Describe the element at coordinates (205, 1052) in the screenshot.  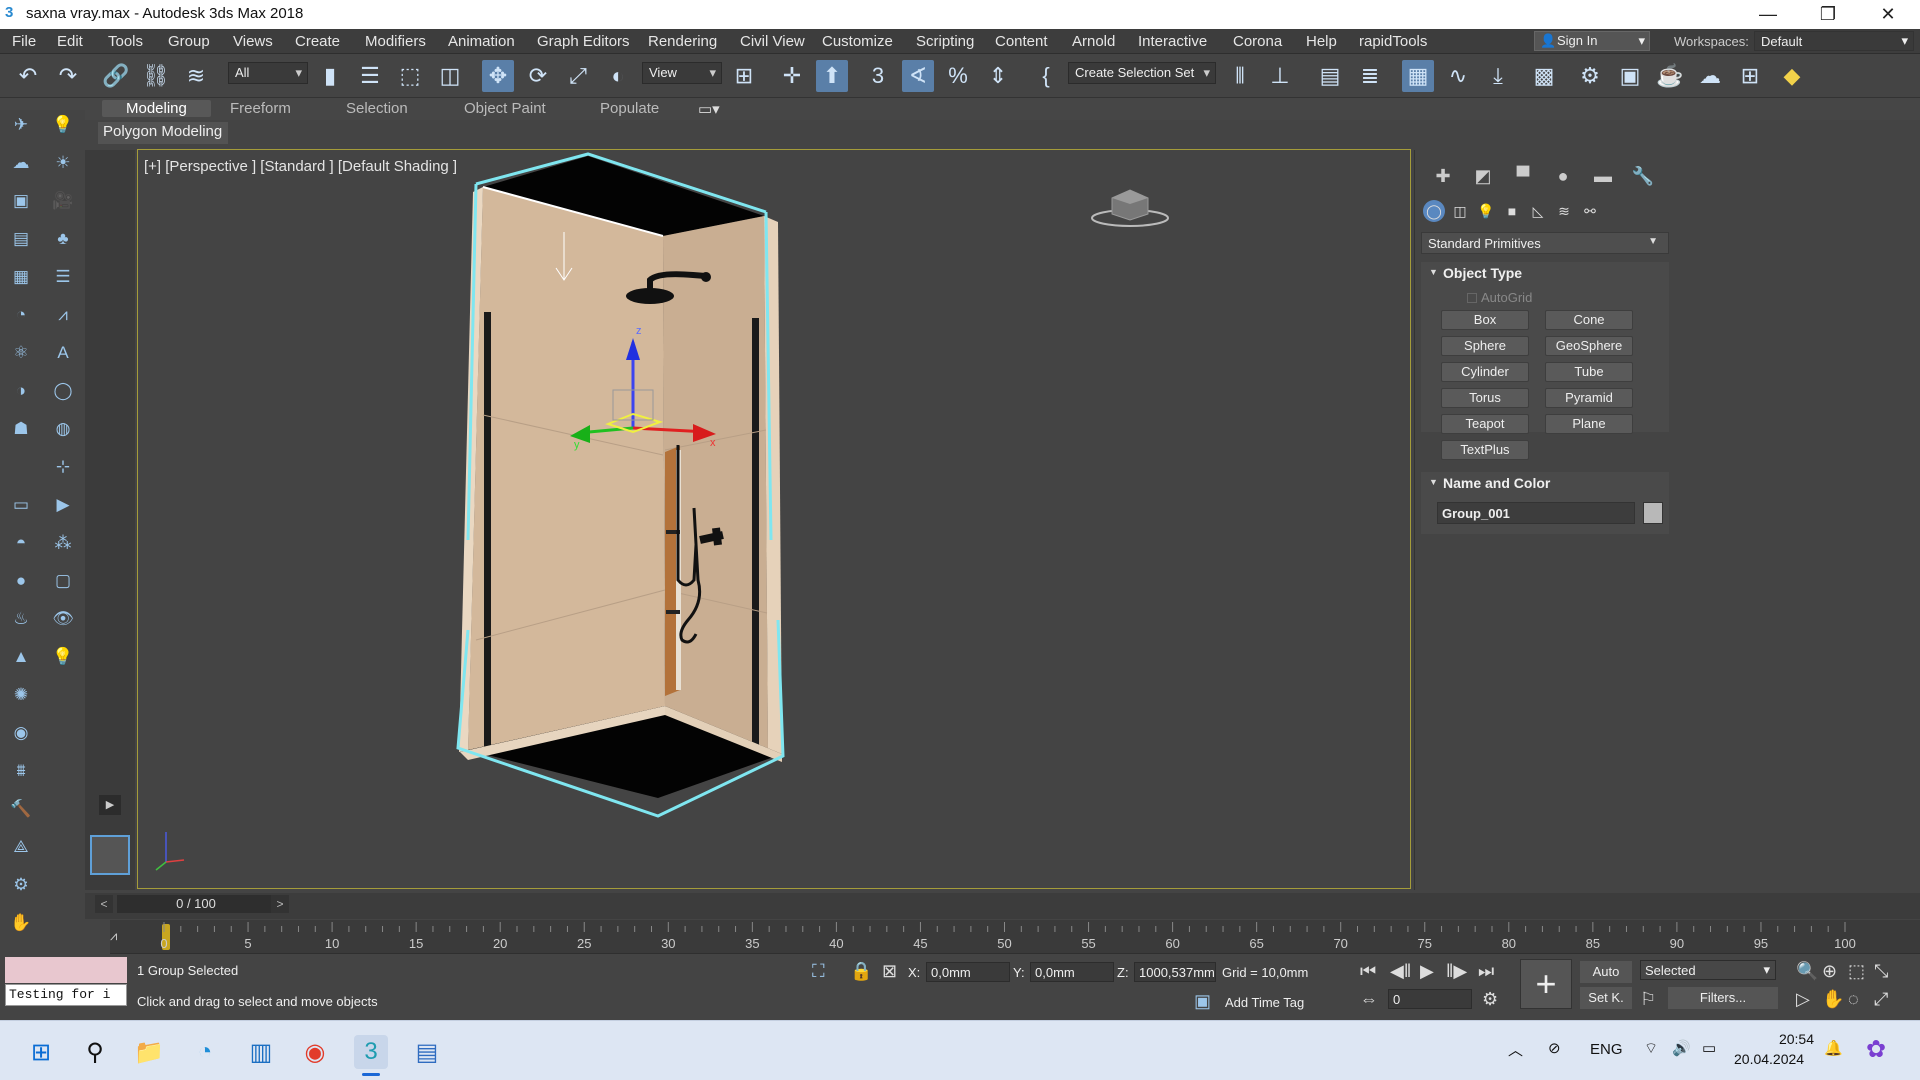
I see `edge-browser-icon: ◔` at that location.